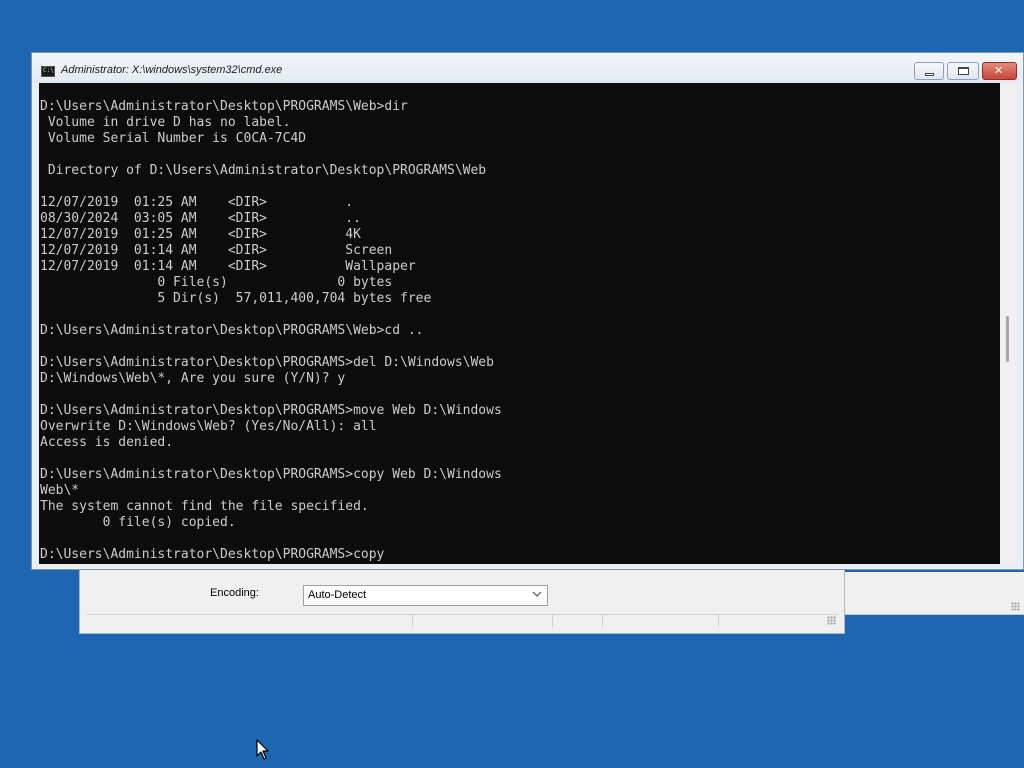 The height and width of the screenshot is (768, 1024). What do you see at coordinates (337, 595) in the screenshot?
I see `encoding-selected-value: Auto-Detect` at bounding box center [337, 595].